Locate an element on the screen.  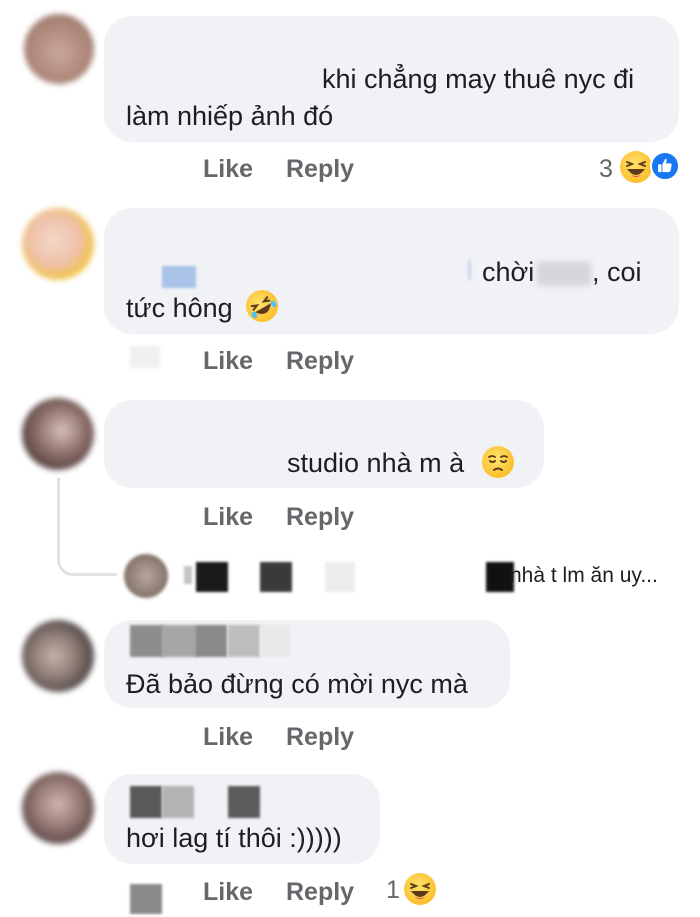
comment-text: hơi lag tí thôi :))))) is located at coordinates (234, 838).